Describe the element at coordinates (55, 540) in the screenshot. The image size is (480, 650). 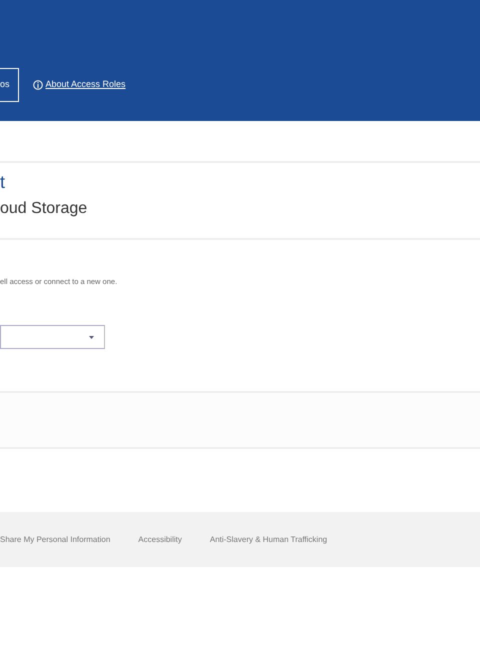
I see `footer-link: Share My Personal Information` at that location.